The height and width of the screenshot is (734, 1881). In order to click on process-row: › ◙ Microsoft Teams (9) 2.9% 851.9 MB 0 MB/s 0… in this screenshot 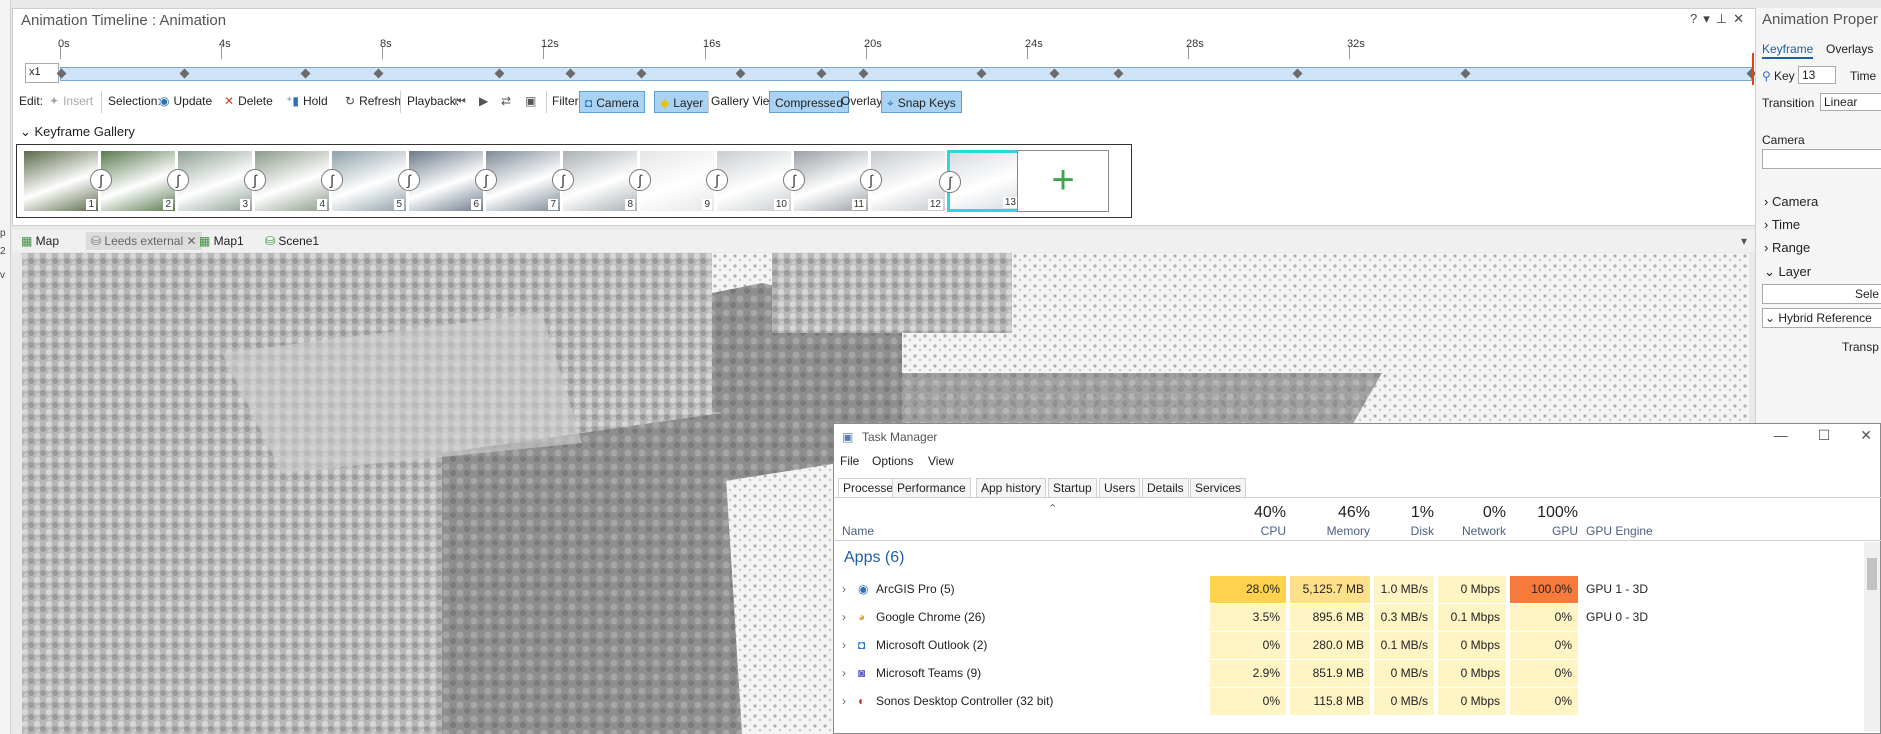, I will do `click(1349, 673)`.